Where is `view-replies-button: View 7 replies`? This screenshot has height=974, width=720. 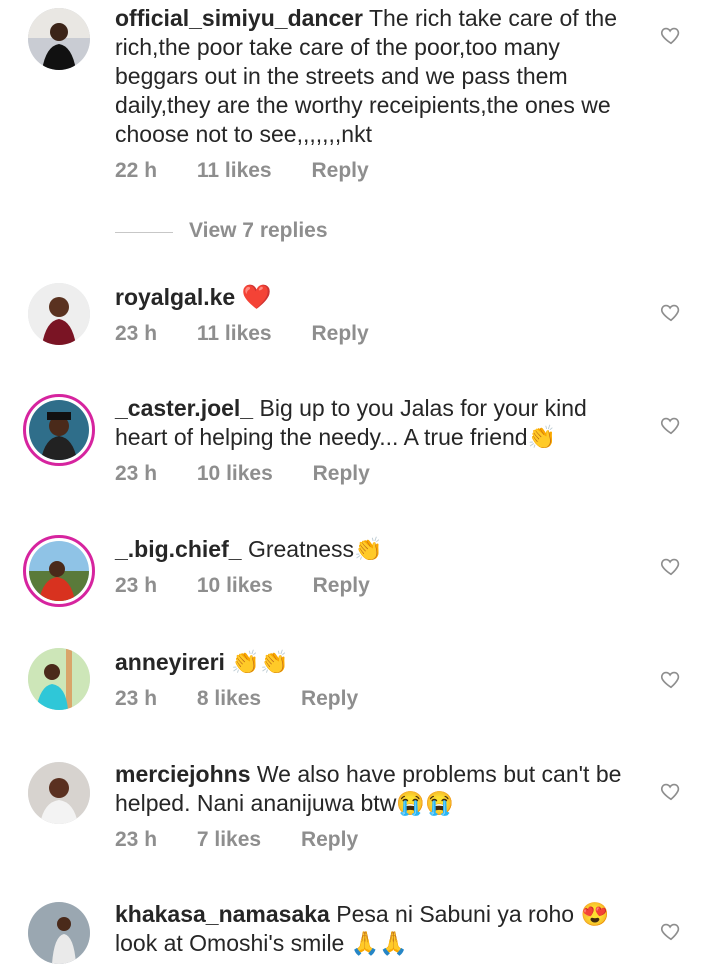
view-replies-button: View 7 replies is located at coordinates (258, 231).